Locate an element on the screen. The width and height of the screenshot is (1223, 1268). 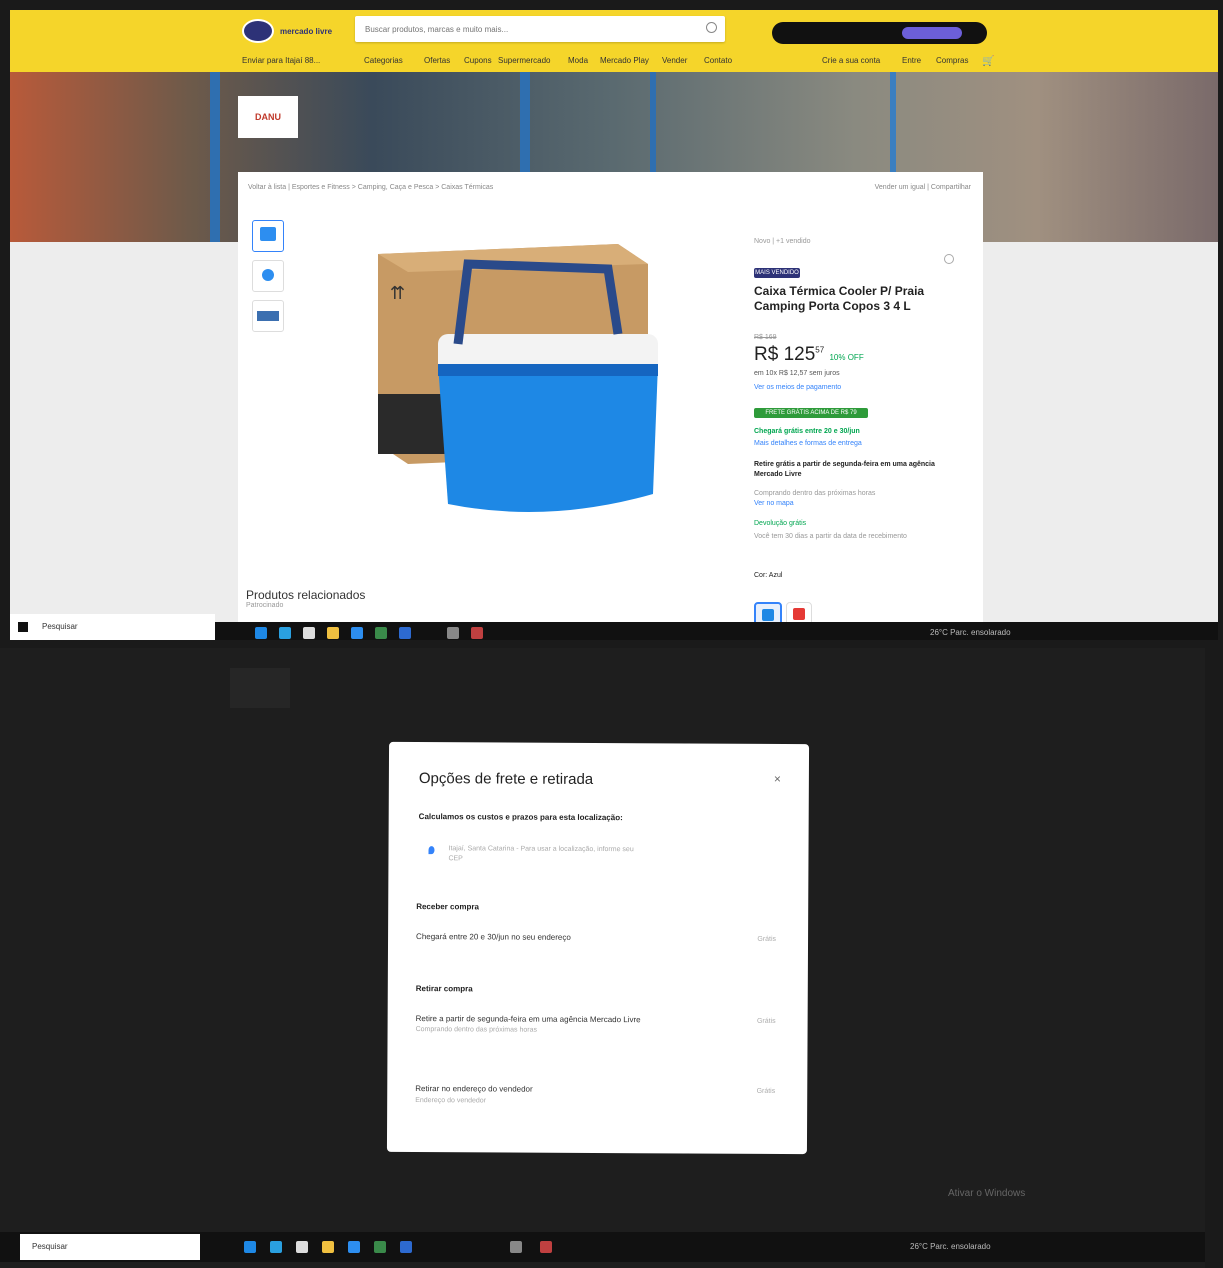
product-main-image: ⇈ is located at coordinates (518, 374).